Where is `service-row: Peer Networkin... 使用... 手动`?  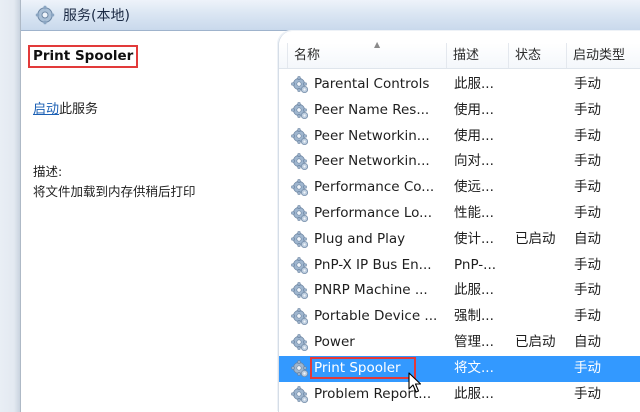 service-row: Peer Networkin... 使用... 手动 is located at coordinates (459, 137).